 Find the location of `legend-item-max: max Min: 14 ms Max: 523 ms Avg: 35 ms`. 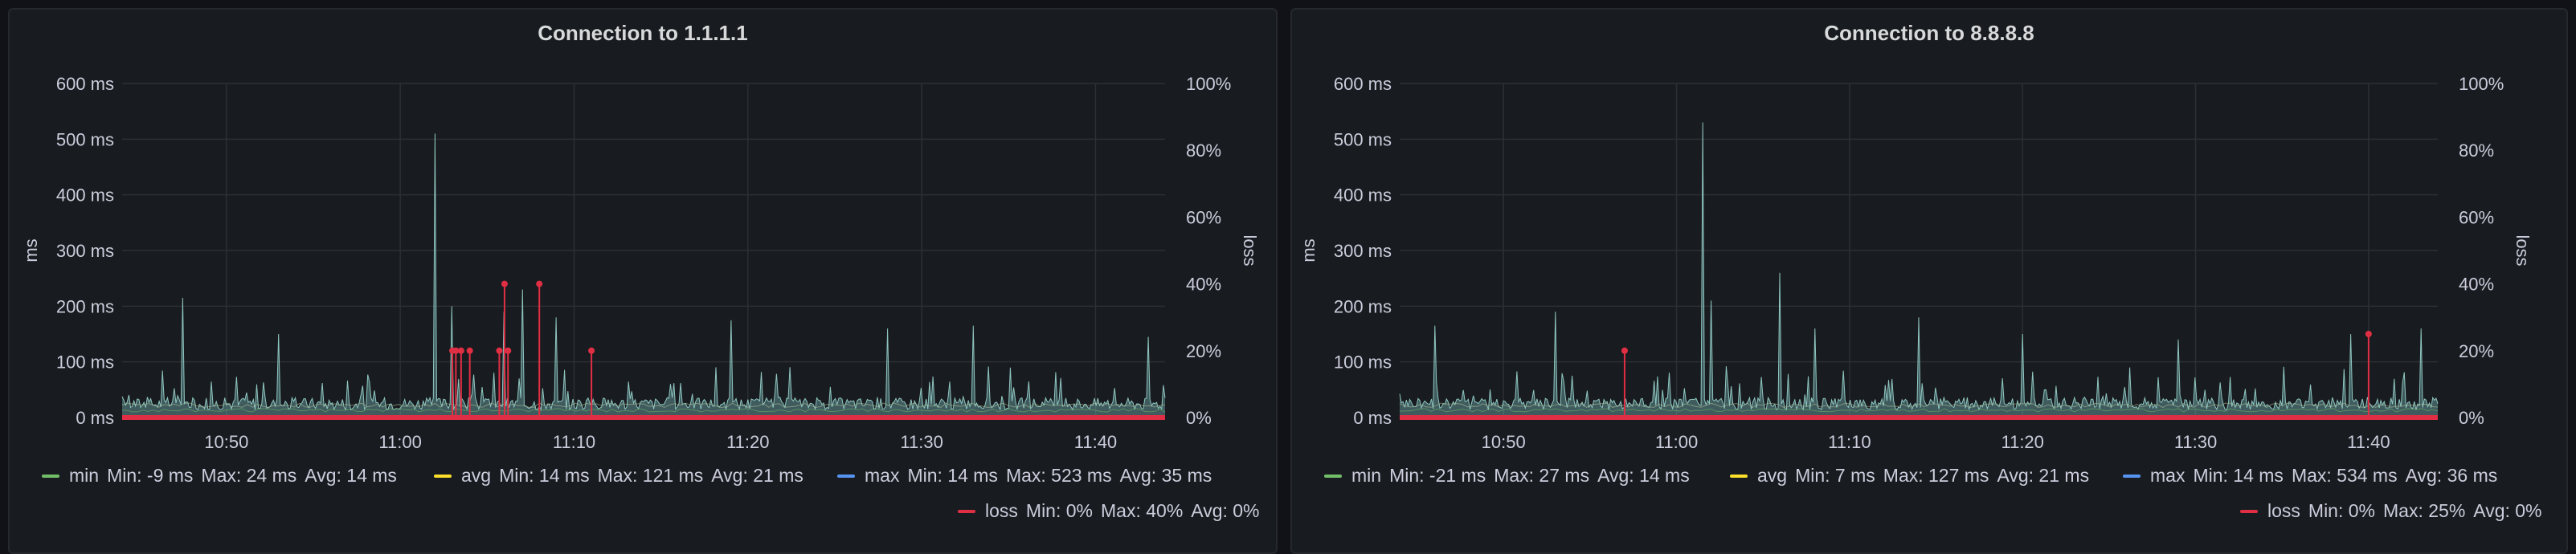

legend-item-max: max Min: 14 ms Max: 523 ms Avg: 35 ms is located at coordinates (1028, 476).